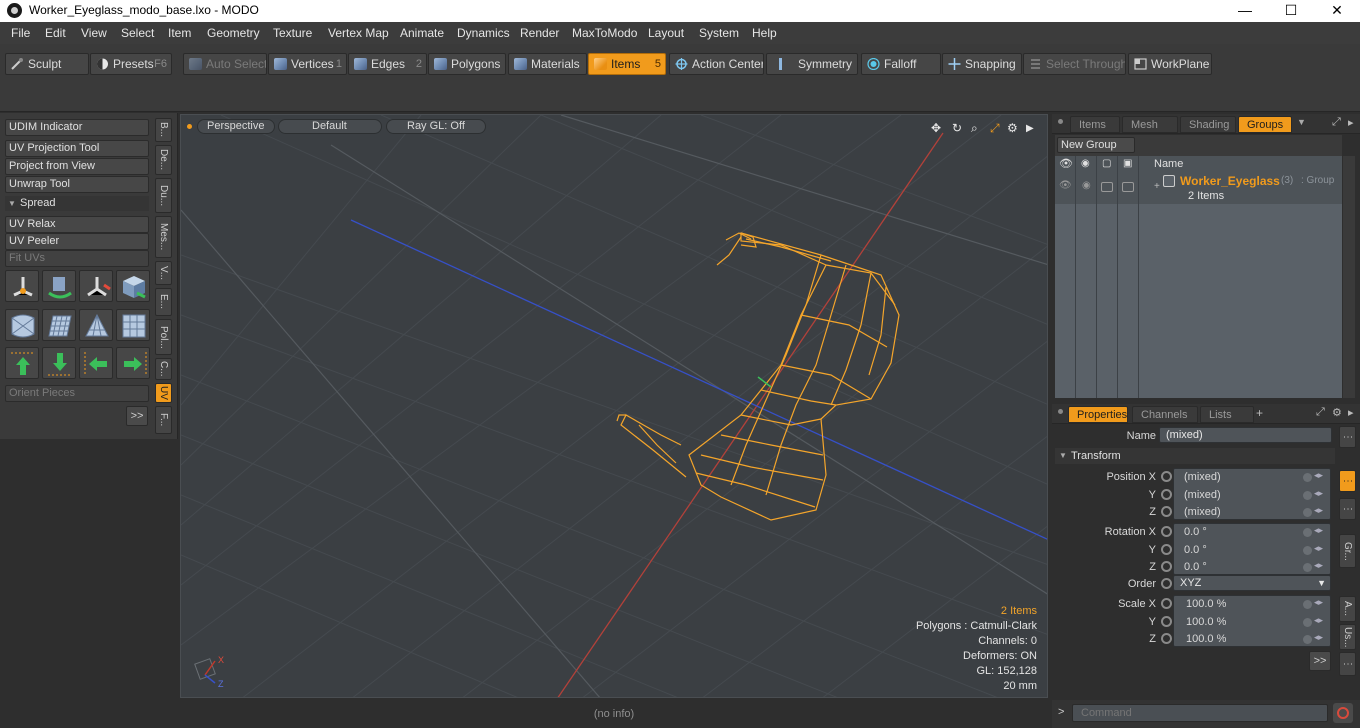 This screenshot has height=728, width=1360. Describe the element at coordinates (1347, 437) in the screenshot. I see `side-tab-dots-1: ⋮` at that location.